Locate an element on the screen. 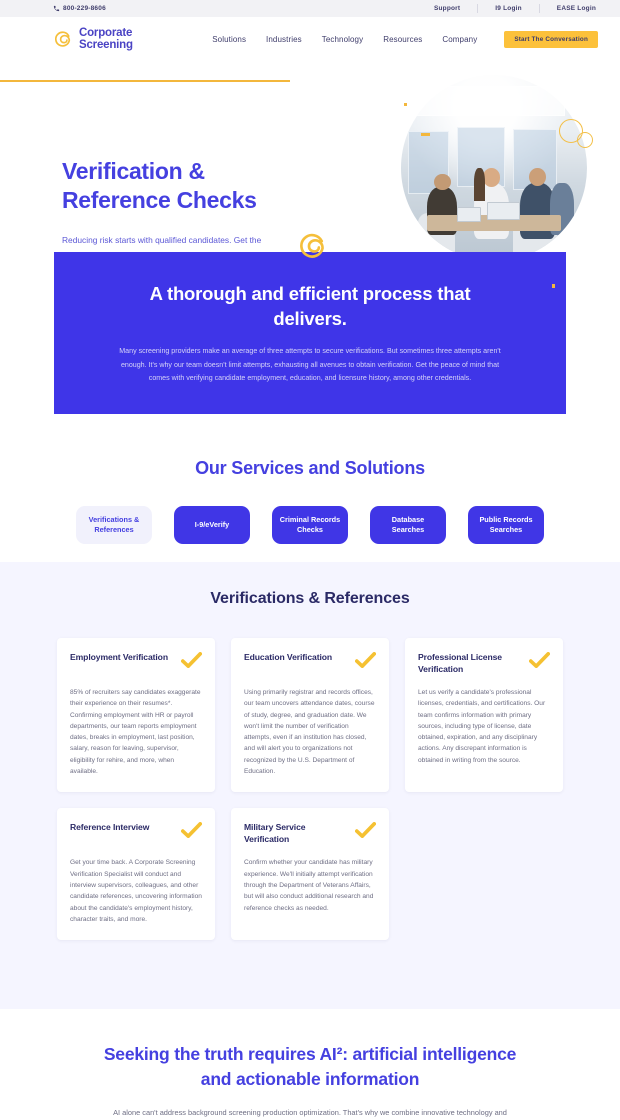 The width and height of the screenshot is (620, 1120). services-heading: Our Services and Solutions is located at coordinates (310, 468).